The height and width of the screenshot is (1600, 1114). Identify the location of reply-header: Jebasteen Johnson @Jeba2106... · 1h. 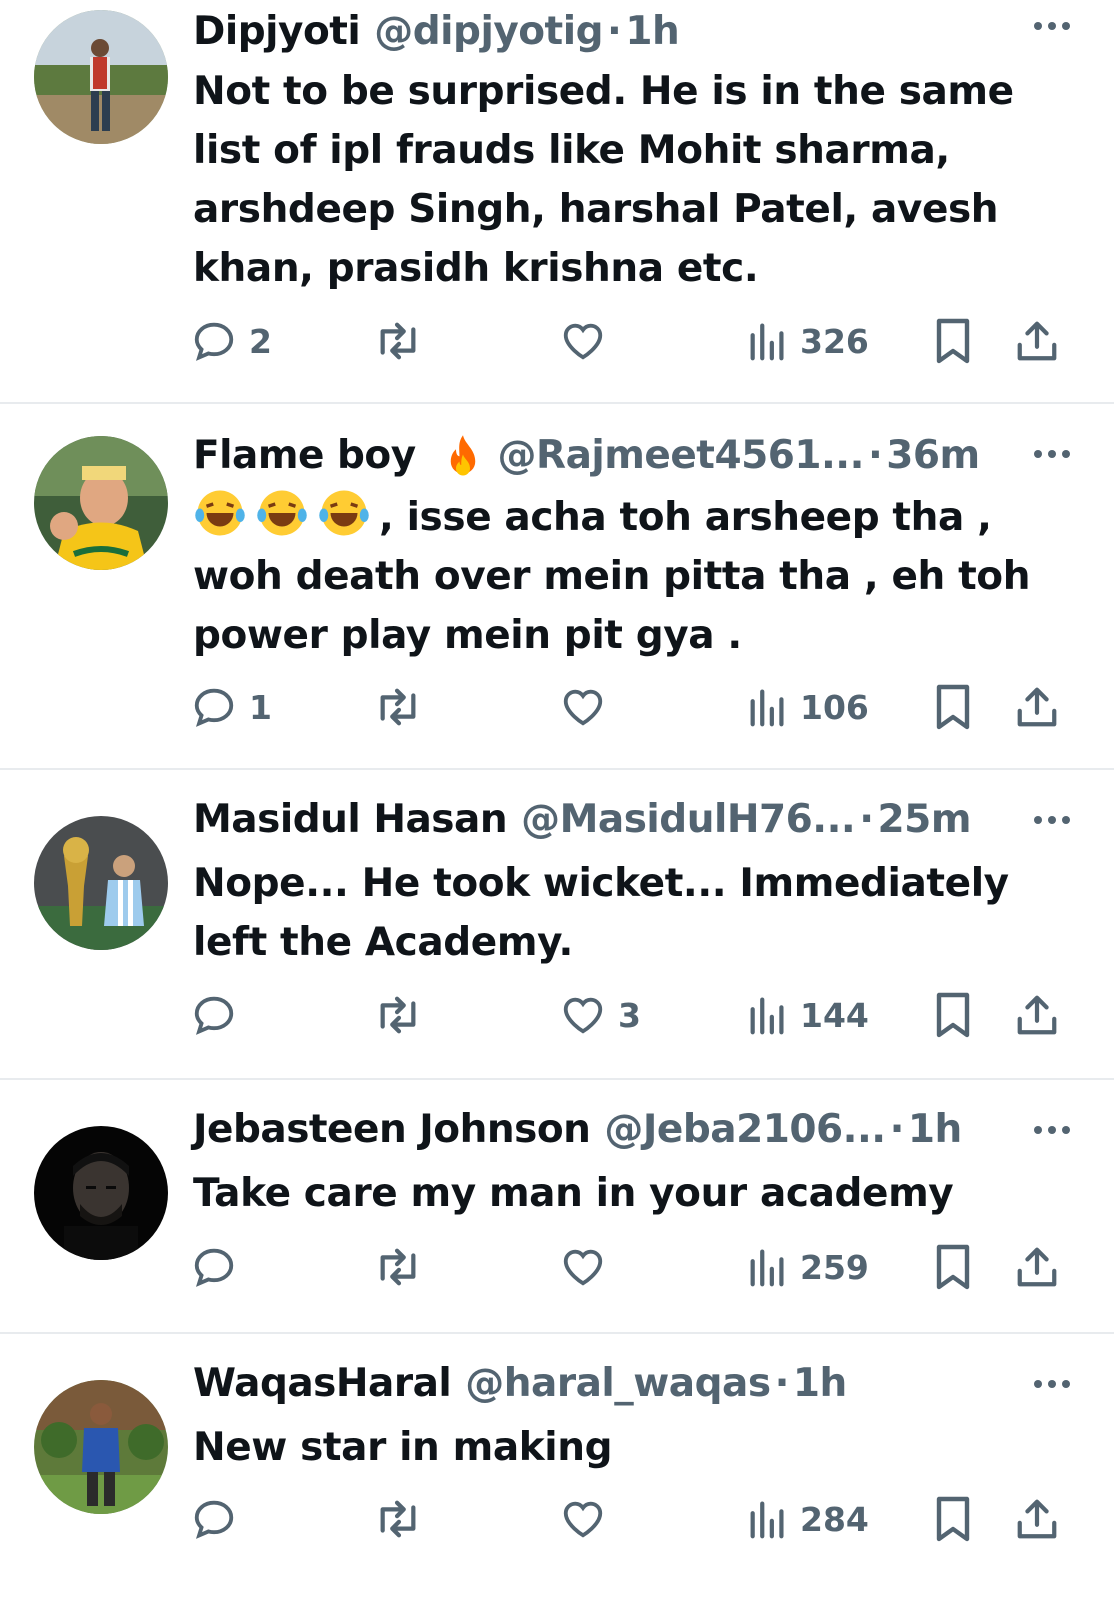
(577, 1130).